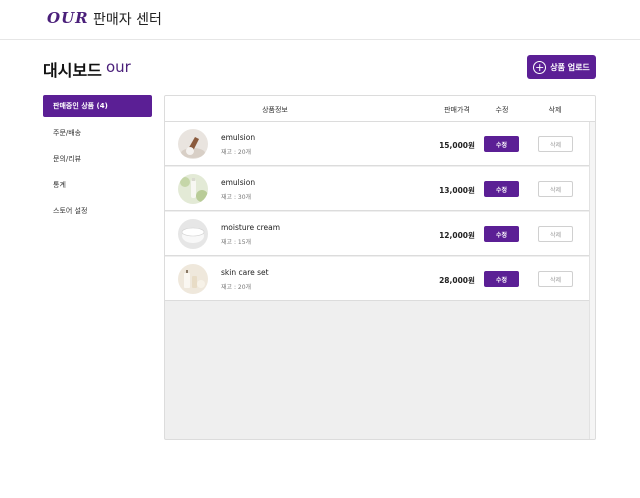 The width and height of the screenshot is (640, 498). What do you see at coordinates (97, 106) in the screenshot?
I see `sidebar-item-products-on-sale: 판매중인 상품 (4)` at bounding box center [97, 106].